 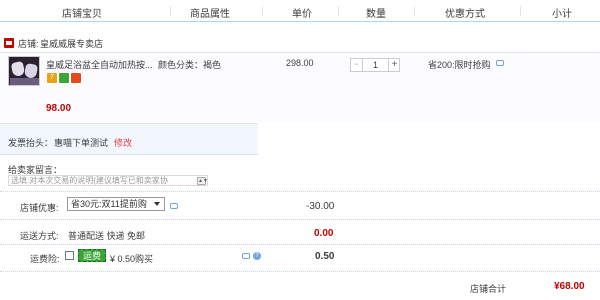 What do you see at coordinates (76, 78) in the screenshot?
I see `credit-card-icon` at bounding box center [76, 78].